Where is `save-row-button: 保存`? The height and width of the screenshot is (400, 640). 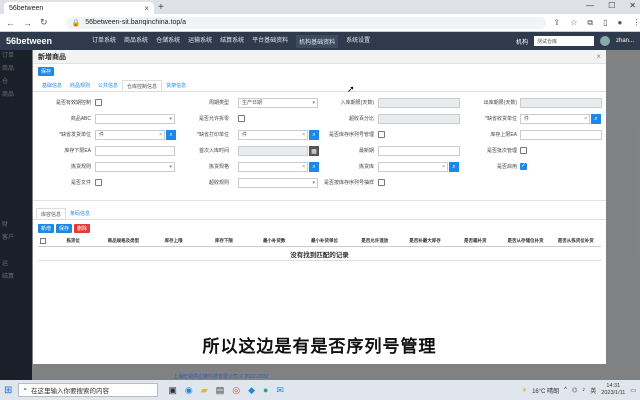
save-row-button: 保存 is located at coordinates (64, 228).